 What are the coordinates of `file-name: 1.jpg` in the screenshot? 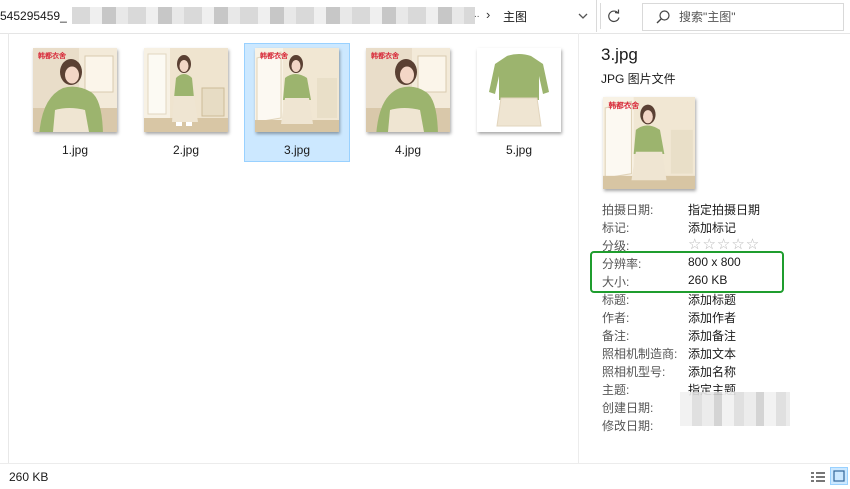 It's located at (75, 150).